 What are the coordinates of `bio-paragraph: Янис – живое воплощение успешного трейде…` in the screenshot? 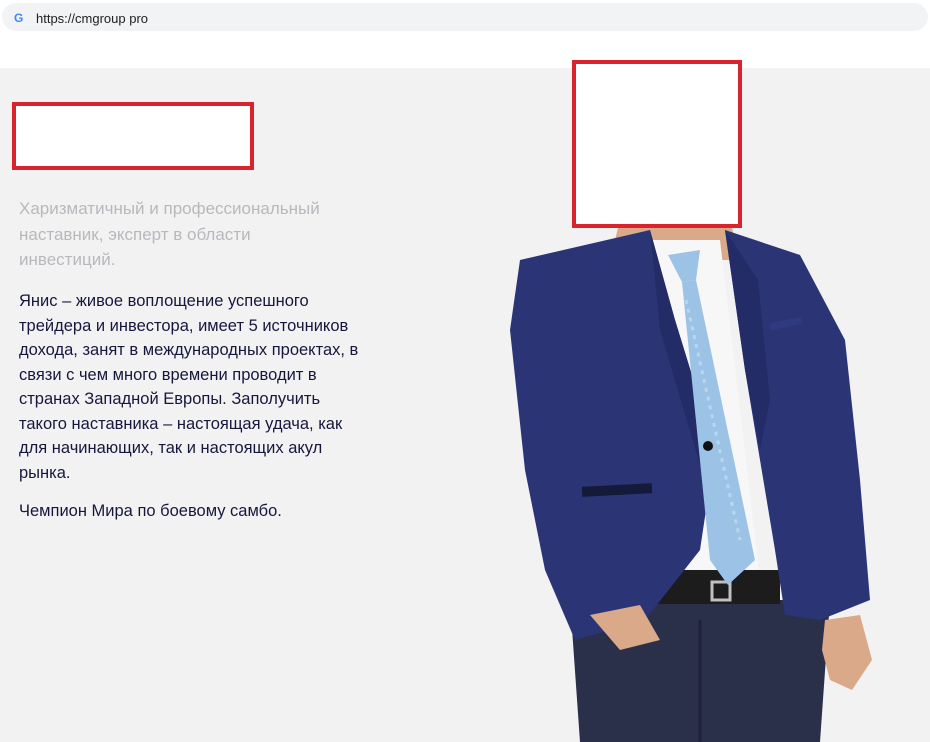 It's located at (189, 387).